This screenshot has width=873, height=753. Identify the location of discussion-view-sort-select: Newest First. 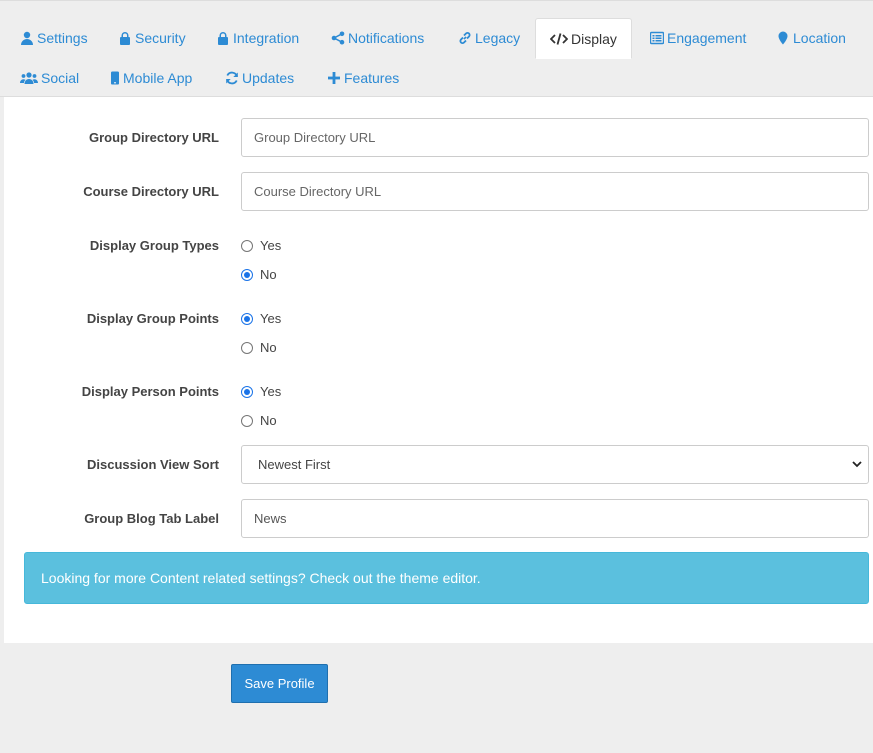
(555, 464).